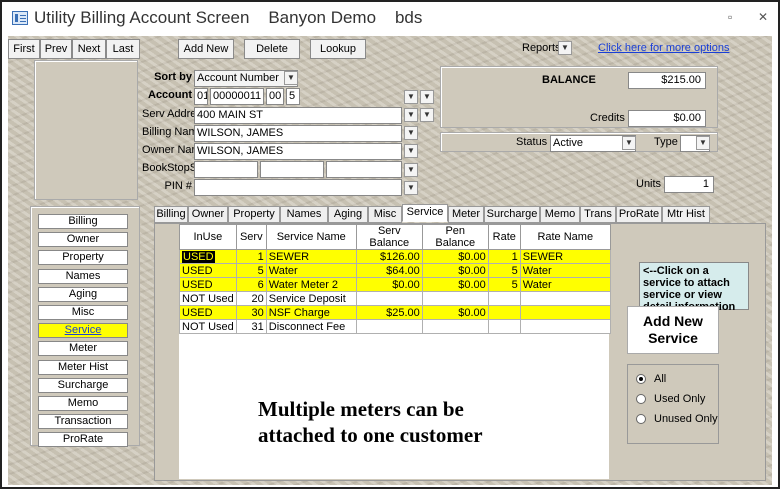 Image resolution: width=780 pixels, height=489 pixels. I want to click on tab-meter: Meter, so click(466, 214).